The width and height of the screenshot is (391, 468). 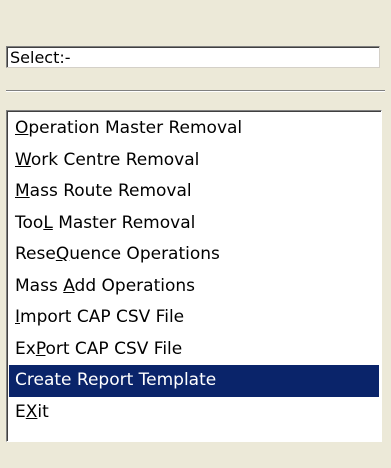 I want to click on list-item-resequence-operations: ReseQuence Operations, so click(x=194, y=255).